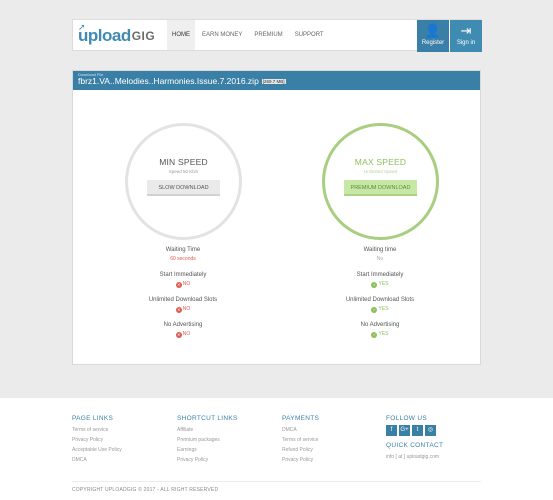 This screenshot has height=500, width=553. I want to click on feature-unlimited-slots: Unlimited Download Slots ✕ NO, so click(183, 308).